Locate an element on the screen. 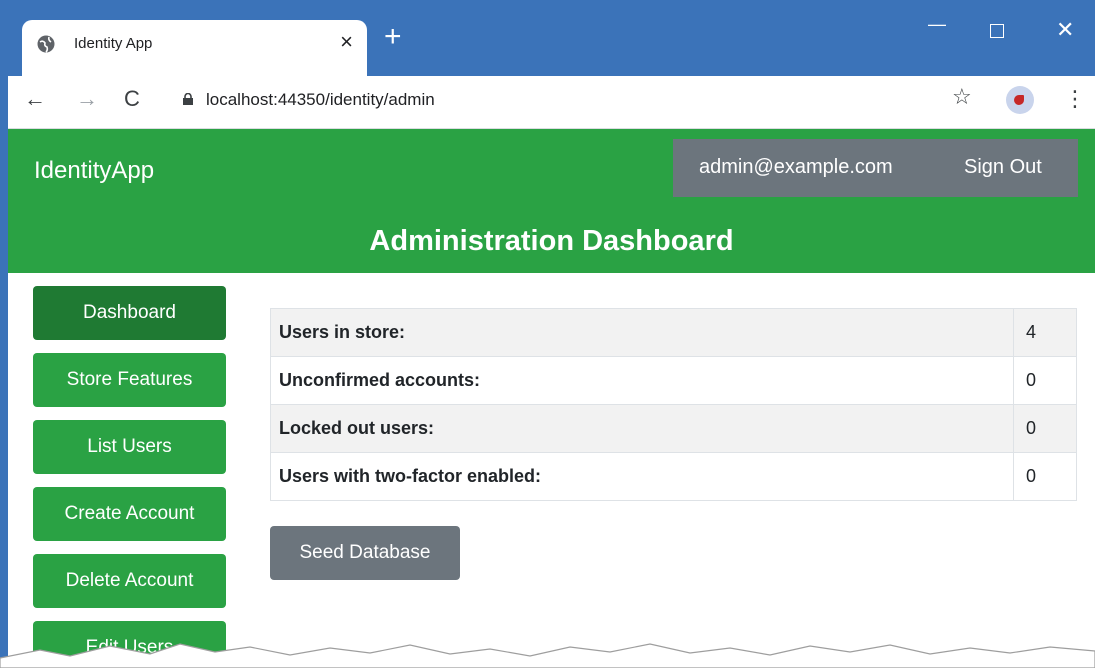 This screenshot has height=668, width=1095. close-window-button: ✕ is located at coordinates (1065, 30).